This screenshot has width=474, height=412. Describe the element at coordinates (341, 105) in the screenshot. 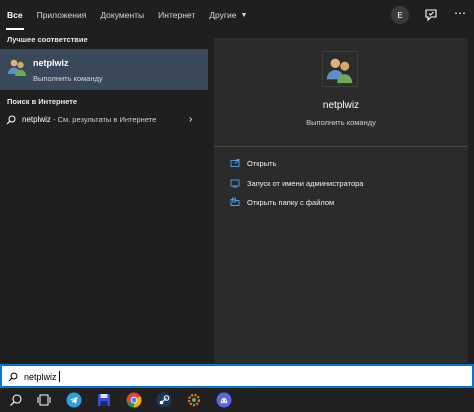

I see `preview-title: netplwiz` at that location.